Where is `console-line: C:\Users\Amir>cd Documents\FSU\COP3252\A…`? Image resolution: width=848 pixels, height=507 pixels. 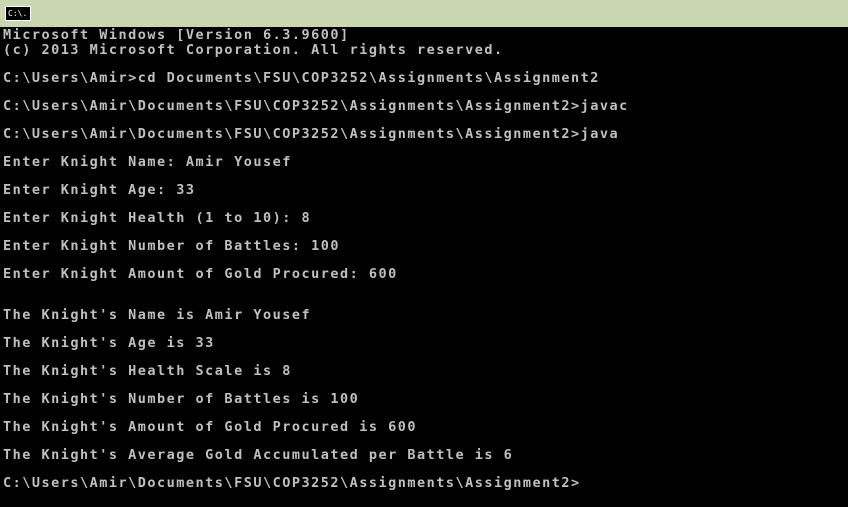
console-line: C:\Users\Amir>cd Documents\FSU\COP3252\A… is located at coordinates (301, 78).